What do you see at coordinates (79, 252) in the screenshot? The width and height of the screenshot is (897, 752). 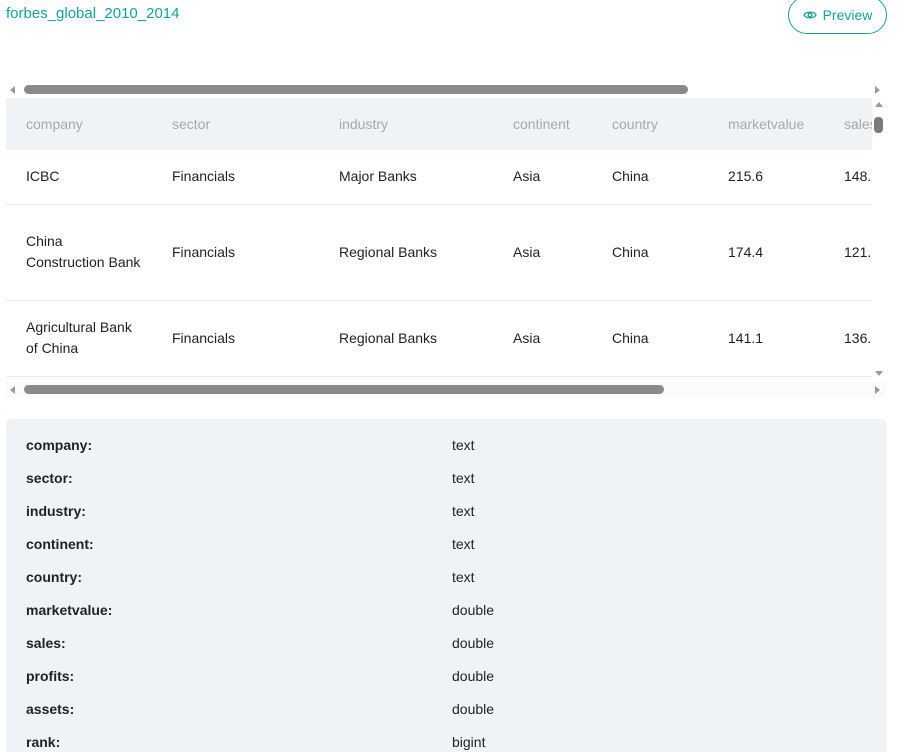 I see `cell-company: China Construction Bank` at bounding box center [79, 252].